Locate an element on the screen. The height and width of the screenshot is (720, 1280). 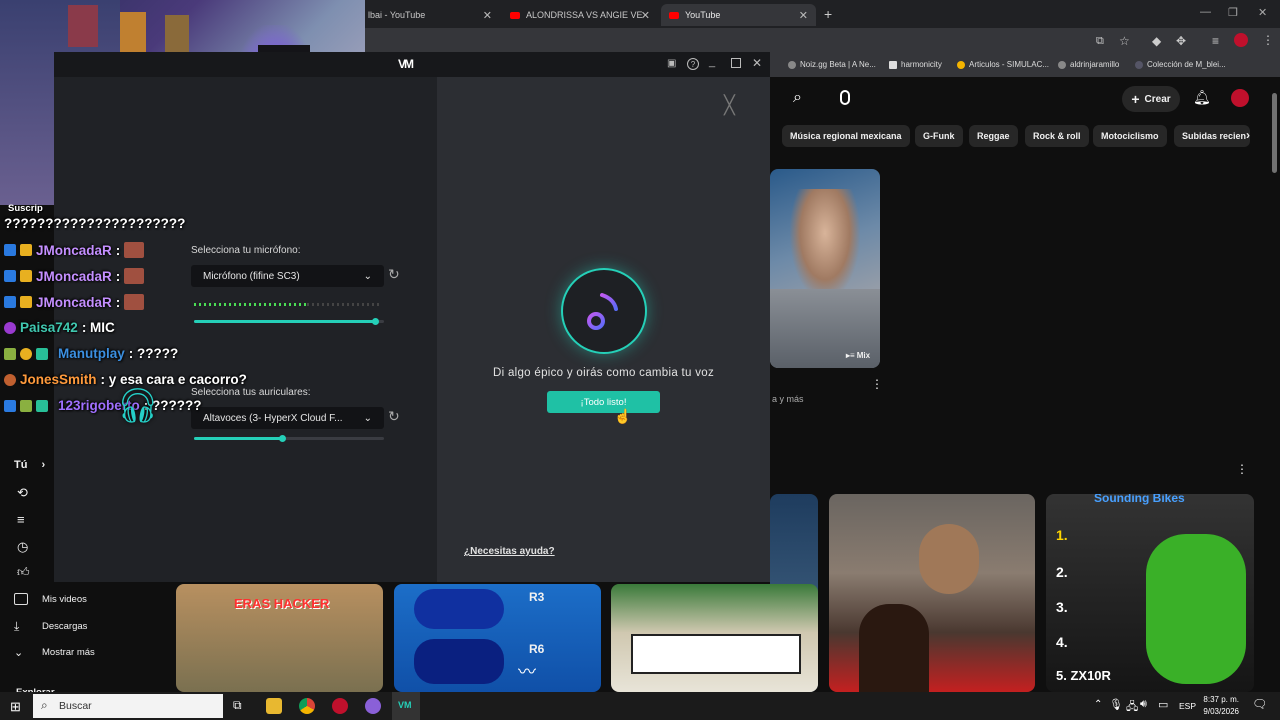
headphones-volume-slider is located at coordinates (289, 438).